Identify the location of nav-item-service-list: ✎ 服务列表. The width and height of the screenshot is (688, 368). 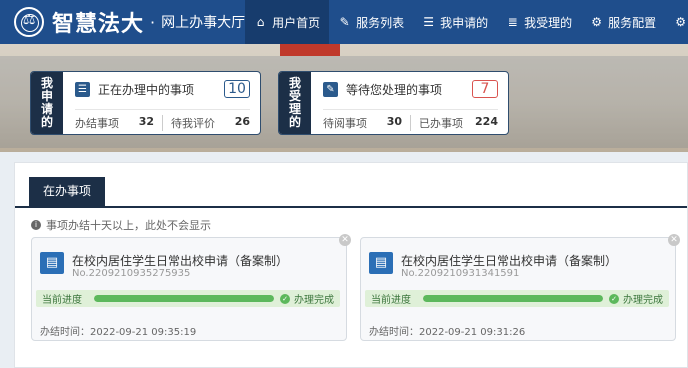
(371, 22).